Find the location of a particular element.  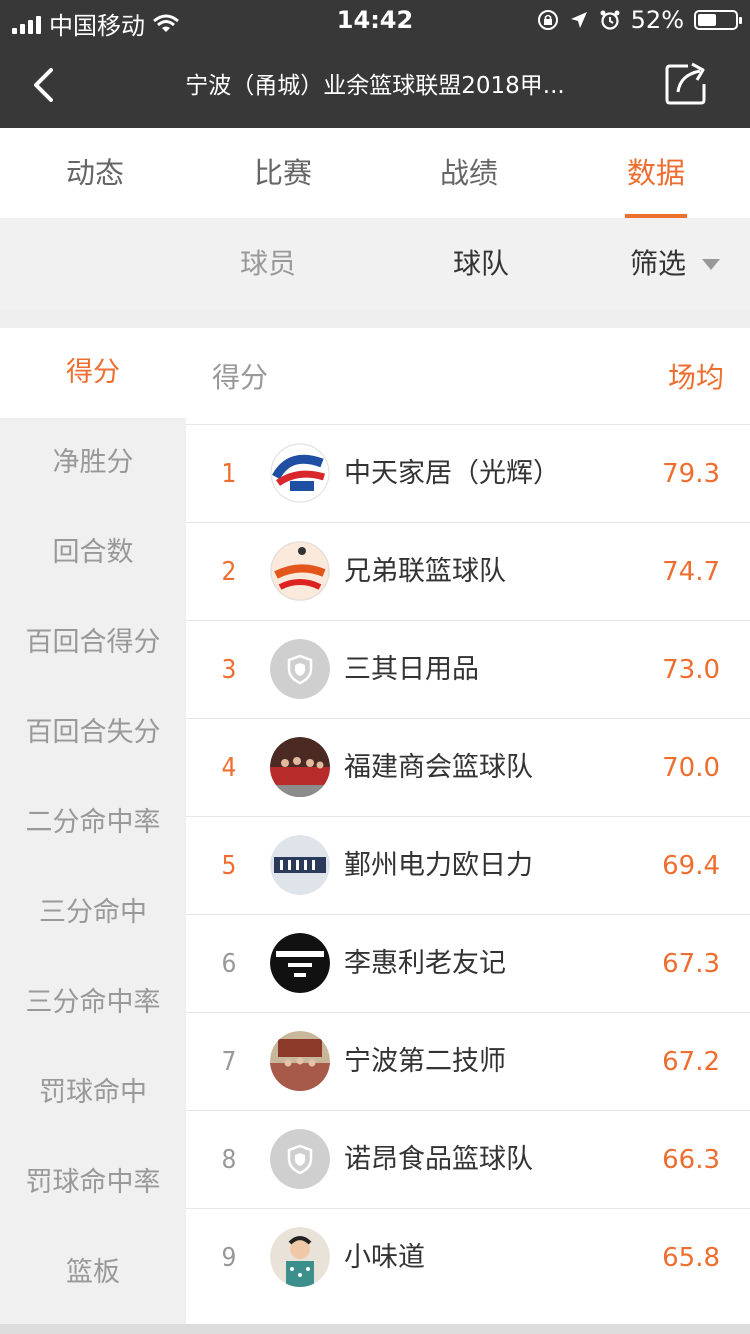

battery-percent: 52% is located at coordinates (657, 20).